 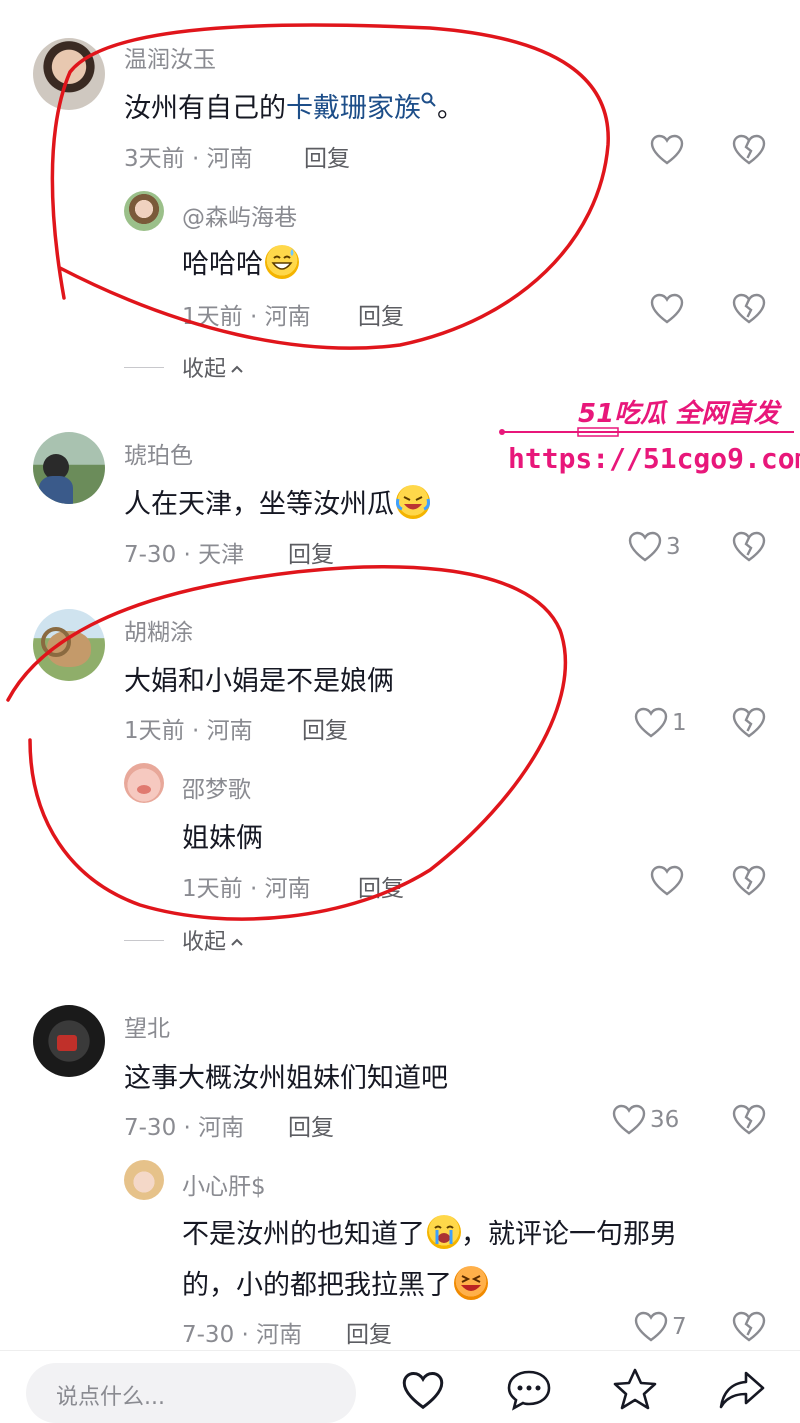 What do you see at coordinates (242, 1335) in the screenshot?
I see `reply-meta: 7-30 · 河南` at bounding box center [242, 1335].